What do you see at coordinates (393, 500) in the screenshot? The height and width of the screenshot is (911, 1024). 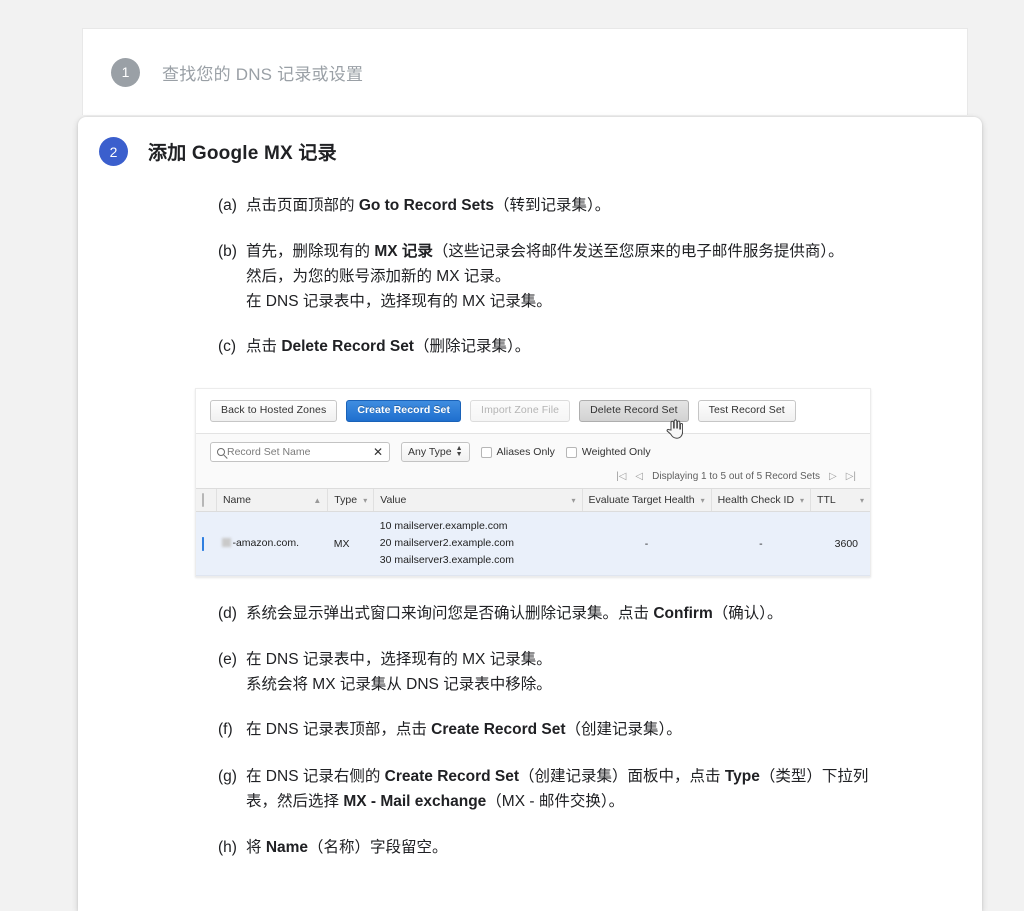 I see `column-header-label: Value` at bounding box center [393, 500].